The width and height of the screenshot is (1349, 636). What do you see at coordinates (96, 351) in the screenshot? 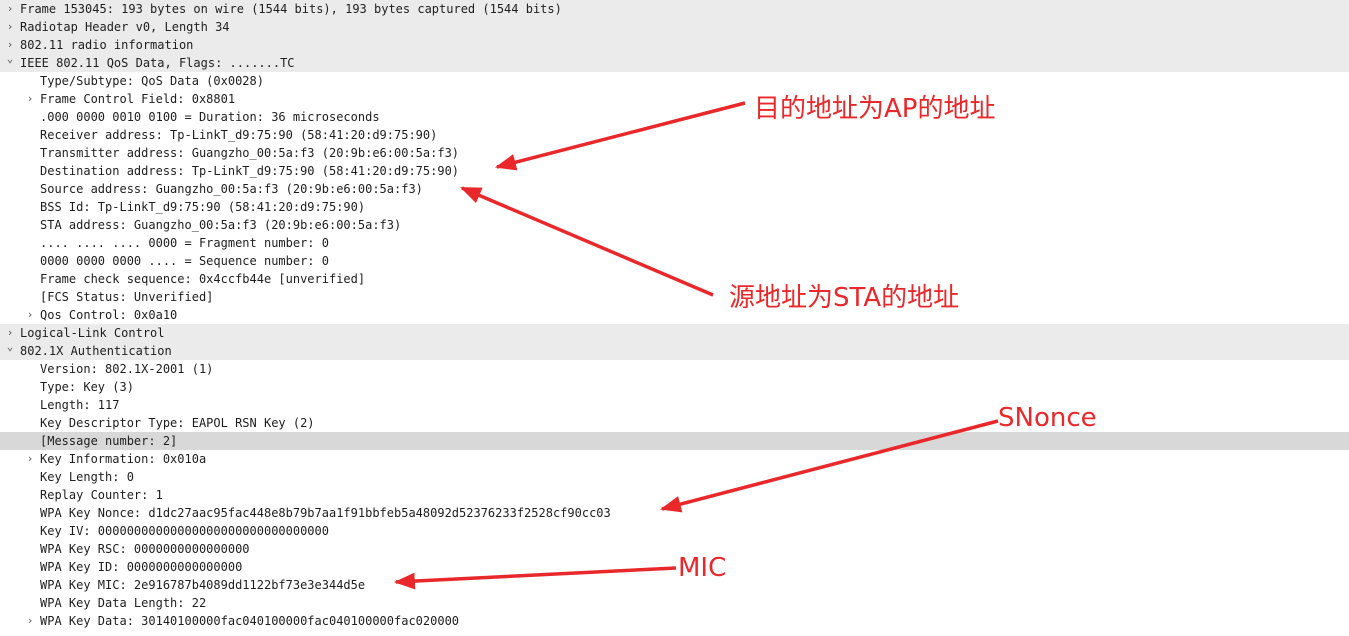
I see `tree-row-label: 802.1X Authentication` at bounding box center [96, 351].